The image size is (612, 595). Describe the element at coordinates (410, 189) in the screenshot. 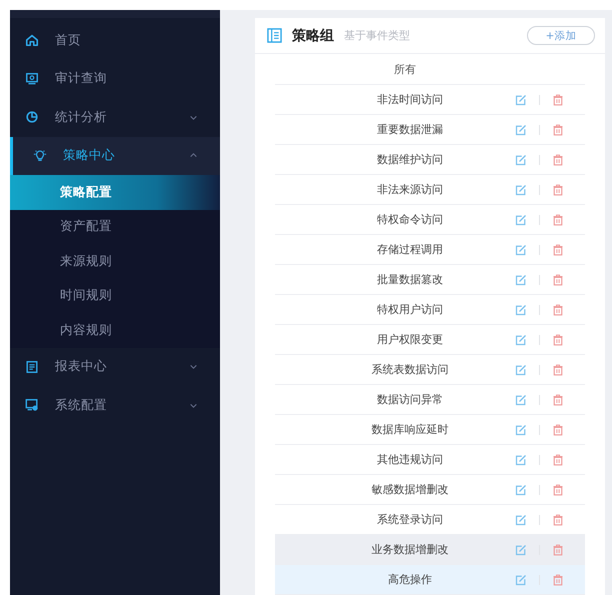

I see `policy-name: 非法来源访问` at that location.